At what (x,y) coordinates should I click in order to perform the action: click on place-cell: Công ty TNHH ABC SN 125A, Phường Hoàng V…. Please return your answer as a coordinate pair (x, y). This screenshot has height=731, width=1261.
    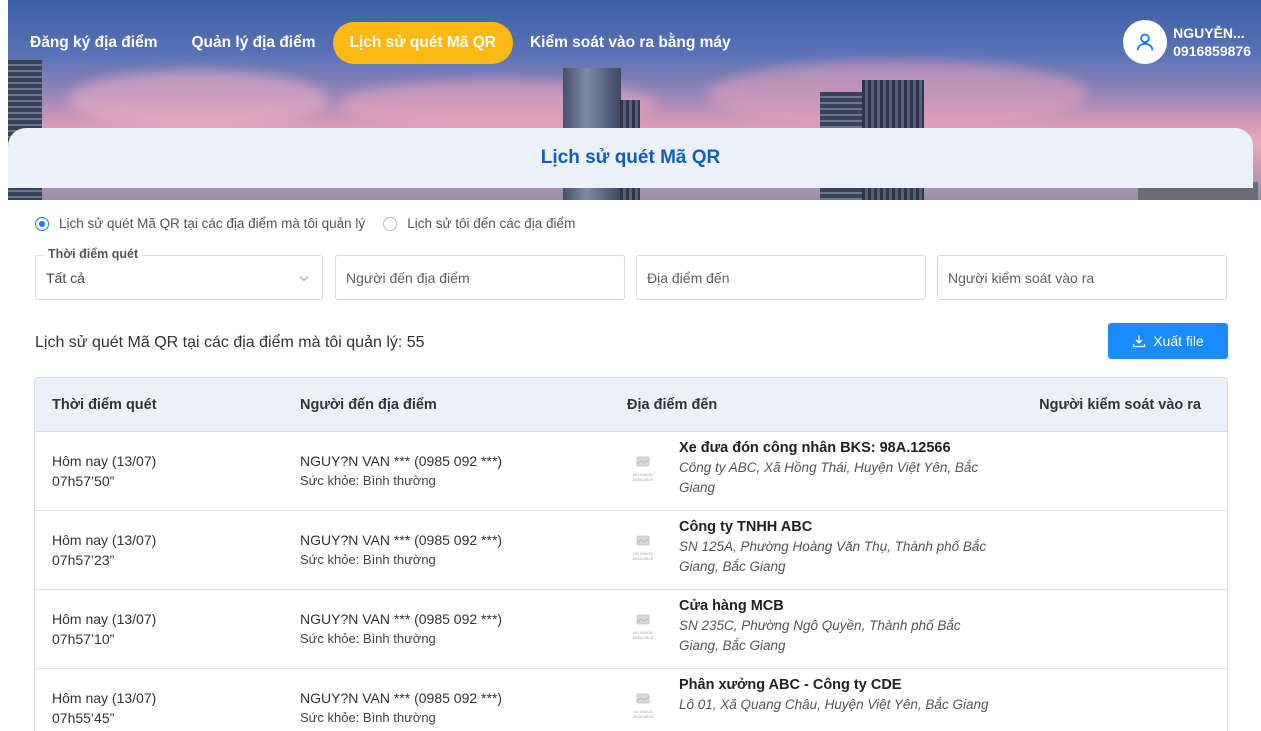
    Looking at the image, I should click on (839, 547).